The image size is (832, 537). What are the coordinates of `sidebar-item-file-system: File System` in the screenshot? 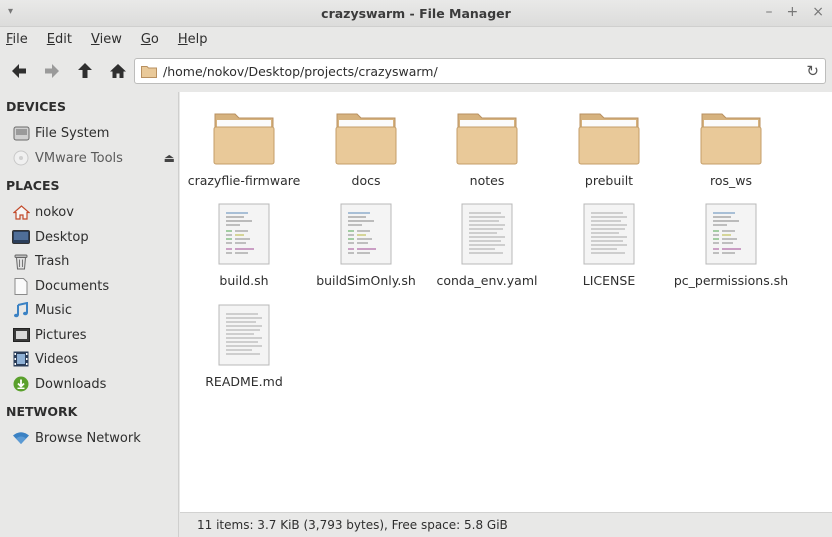 It's located at (94, 133).